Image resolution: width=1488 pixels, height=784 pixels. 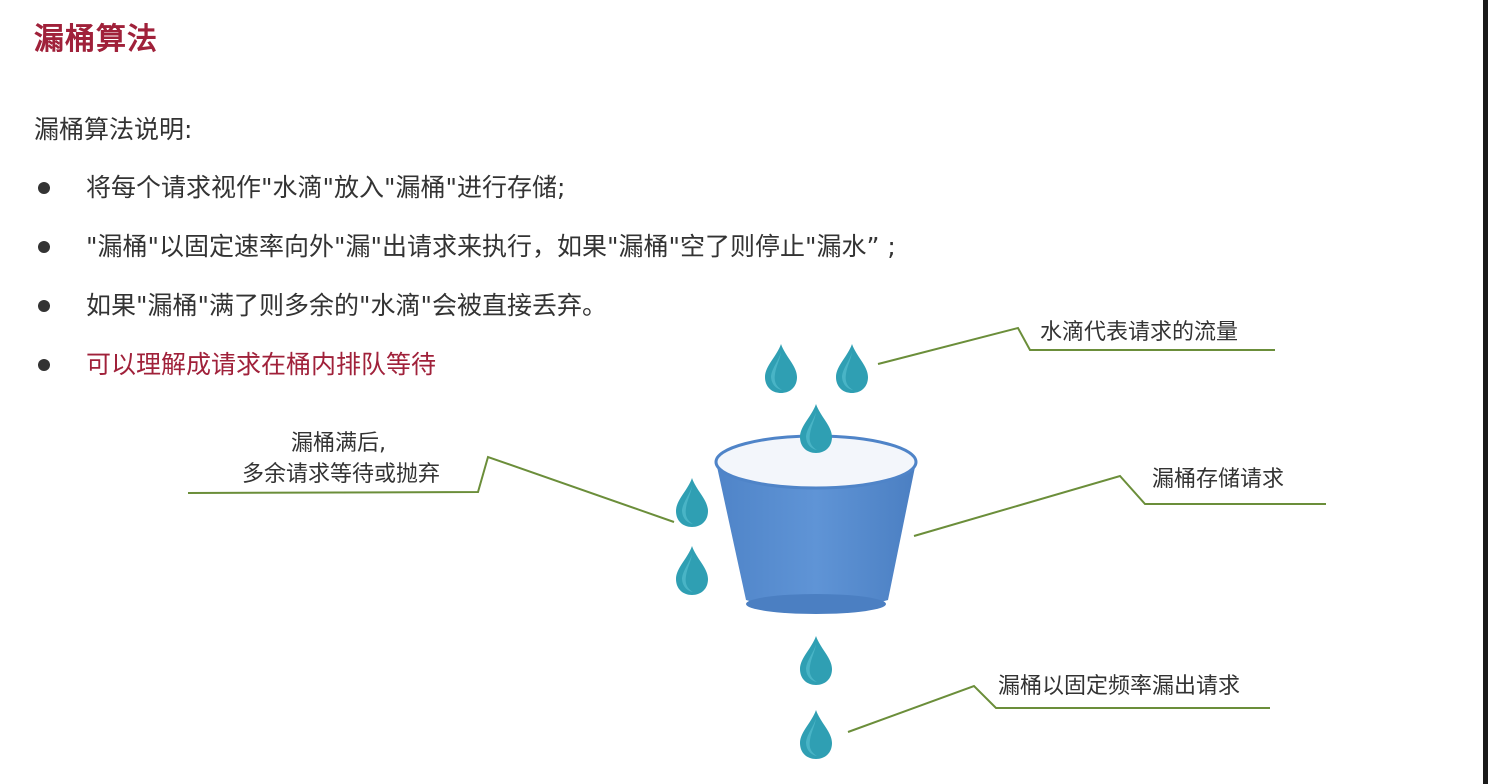 I want to click on bucket-icon, so click(x=816, y=524).